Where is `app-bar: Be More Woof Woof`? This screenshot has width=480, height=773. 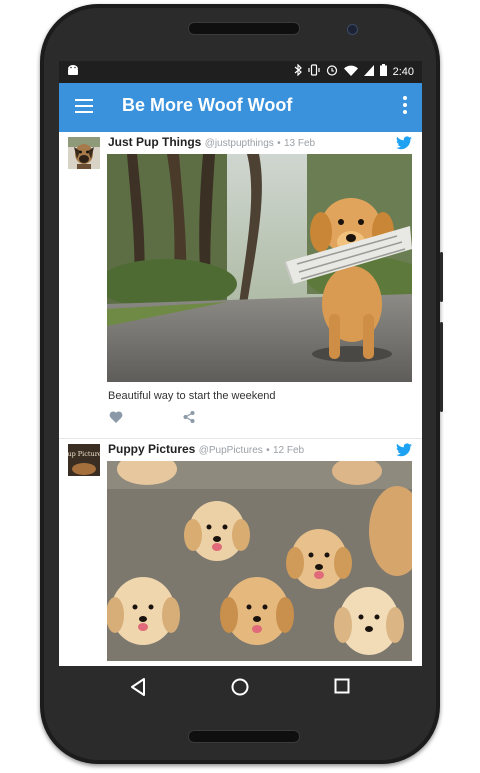 app-bar: Be More Woof Woof is located at coordinates (240, 107).